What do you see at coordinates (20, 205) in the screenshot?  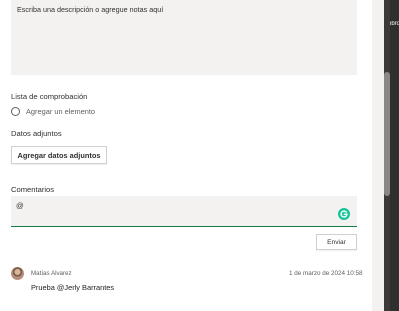 I see `comment-input-value: @` at bounding box center [20, 205].